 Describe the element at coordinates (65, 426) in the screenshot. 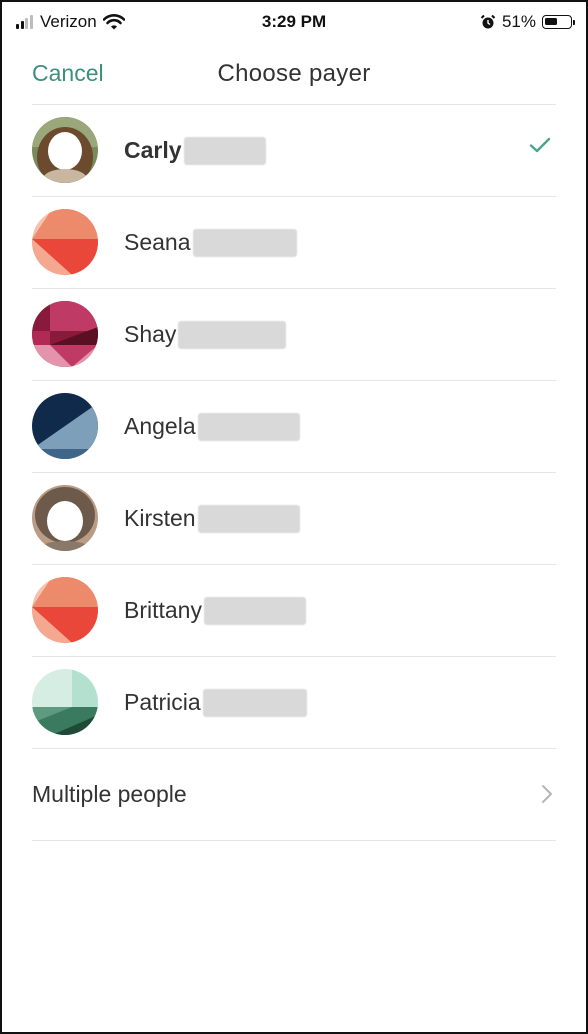

I see `avatar-angela` at that location.